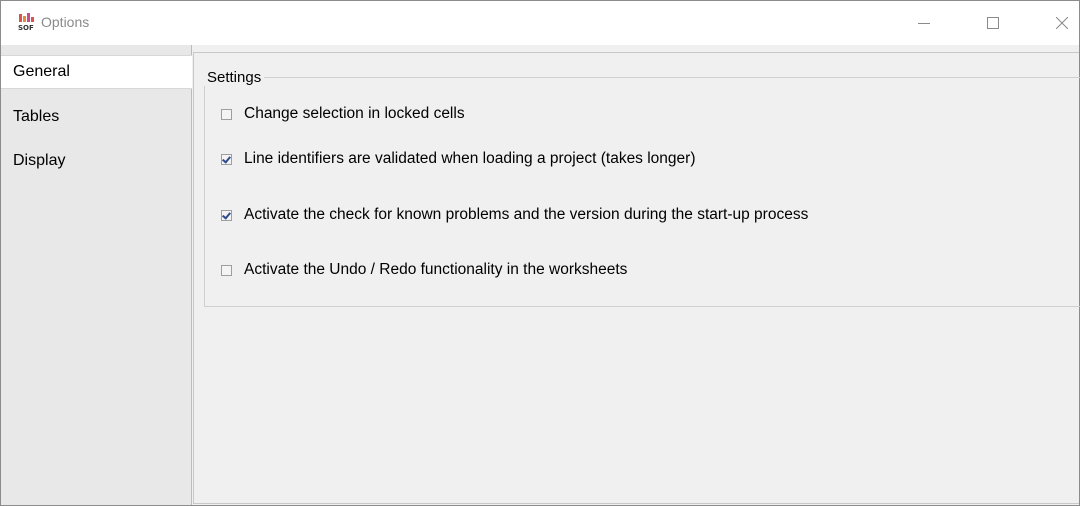 This screenshot has width=1080, height=506. I want to click on sidebar-item-label: Tables, so click(36, 116).